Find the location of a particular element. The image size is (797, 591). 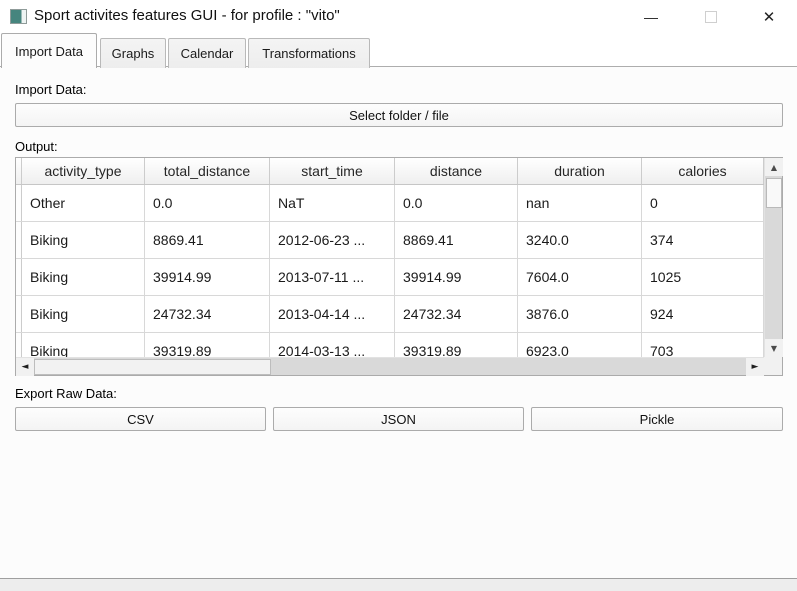

column-header-calories: calories is located at coordinates (703, 171).